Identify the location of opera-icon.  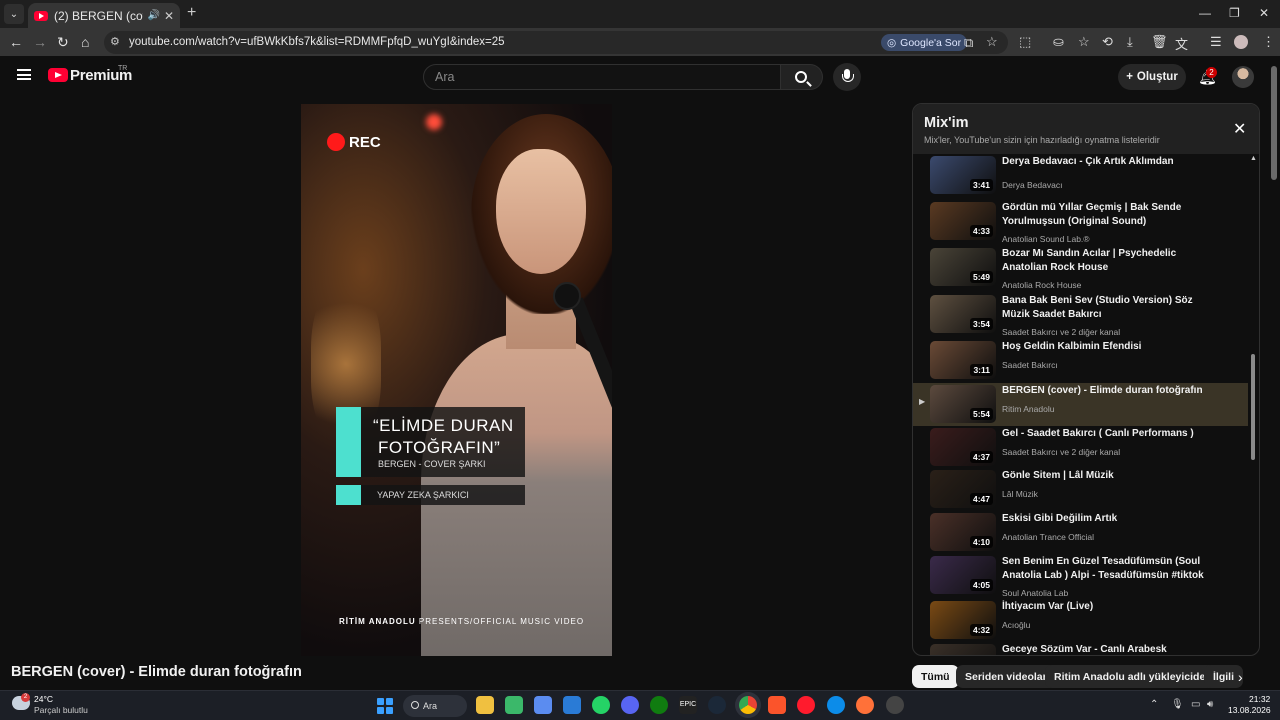
(806, 705).